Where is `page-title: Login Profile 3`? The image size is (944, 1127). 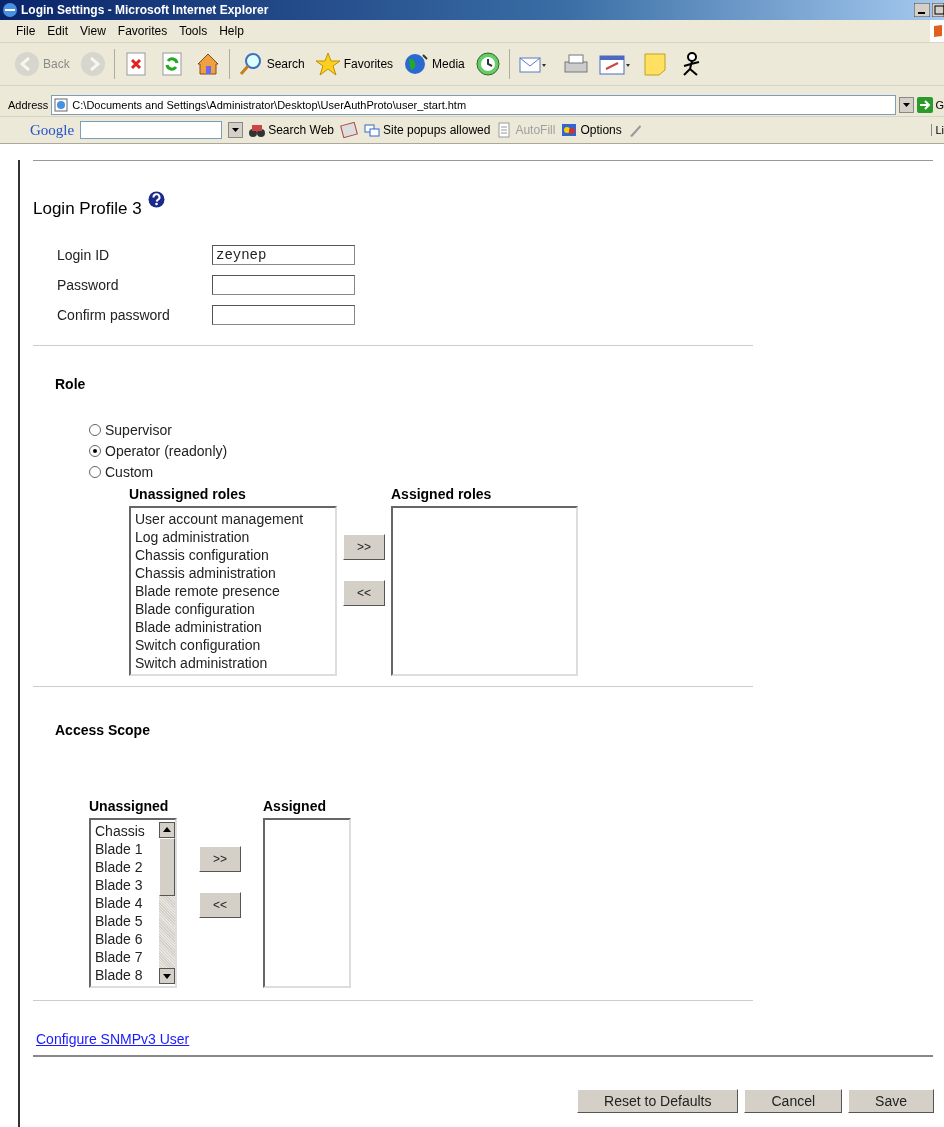 page-title: Login Profile 3 is located at coordinates (87, 209).